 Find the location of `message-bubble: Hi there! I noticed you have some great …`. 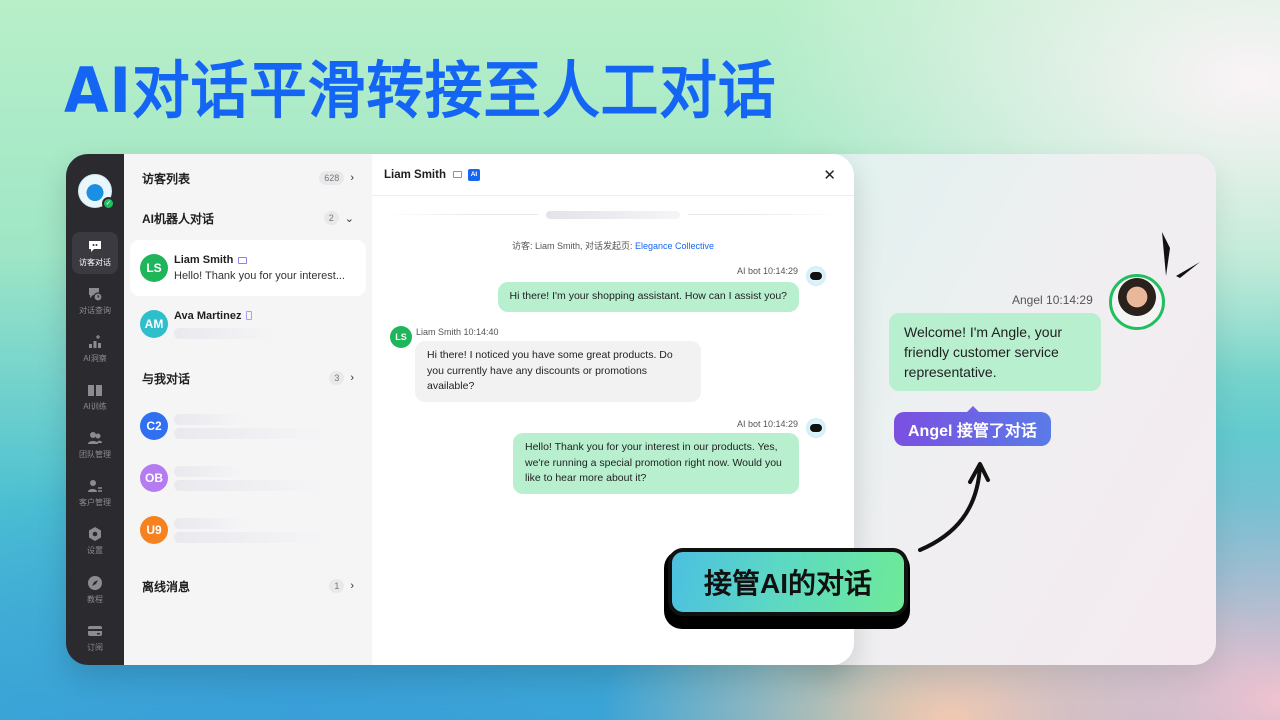

message-bubble: Hi there! I noticed you have some great … is located at coordinates (558, 371).